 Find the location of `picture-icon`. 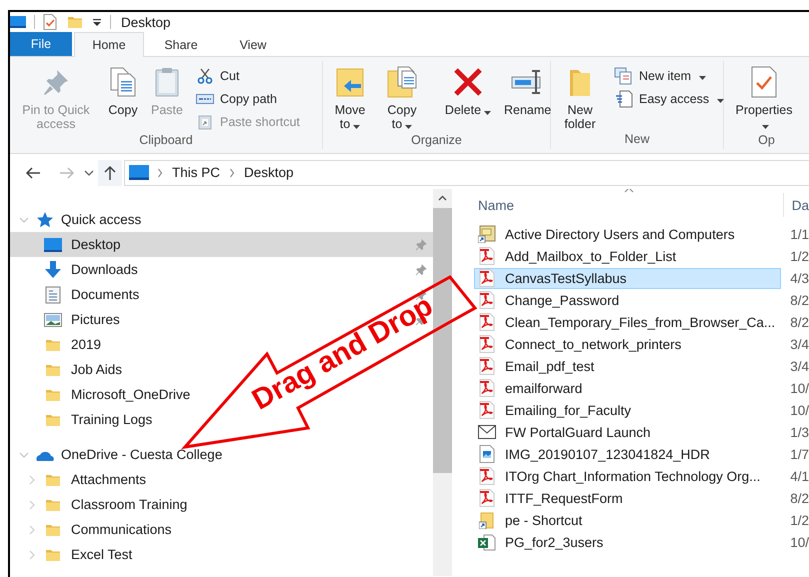

picture-icon is located at coordinates (53, 319).